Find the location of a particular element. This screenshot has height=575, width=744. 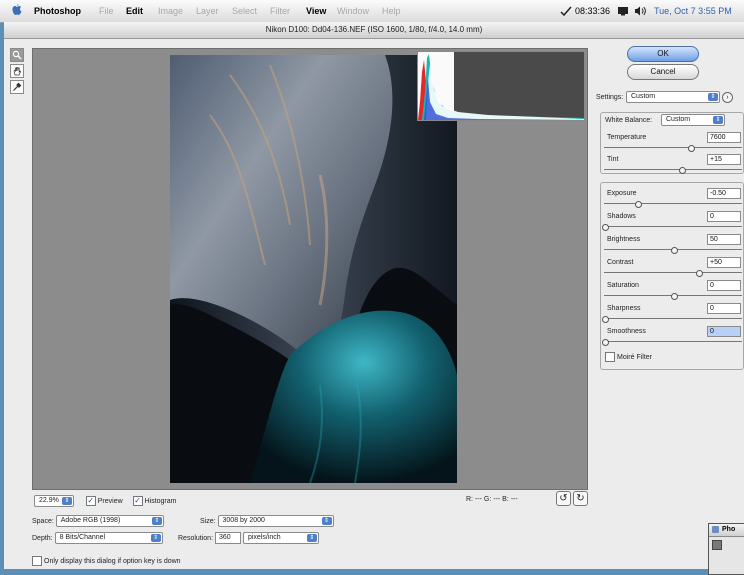

space-label: Space: is located at coordinates (43, 521).